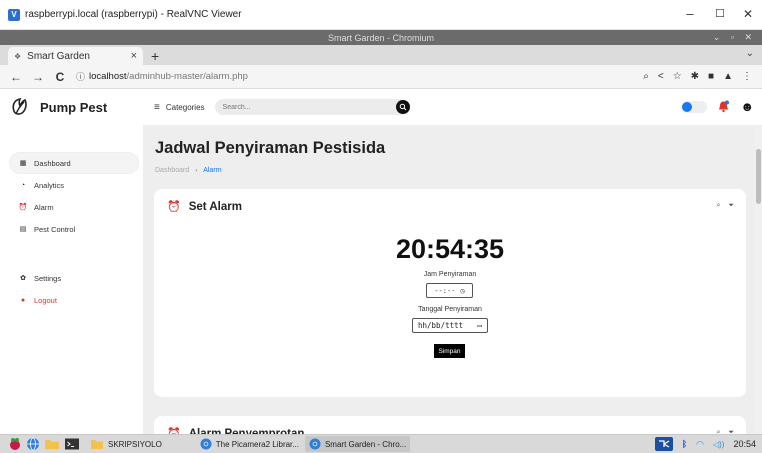  What do you see at coordinates (45, 300) in the screenshot?
I see `sidebar-item-label: Logout` at bounding box center [45, 300].